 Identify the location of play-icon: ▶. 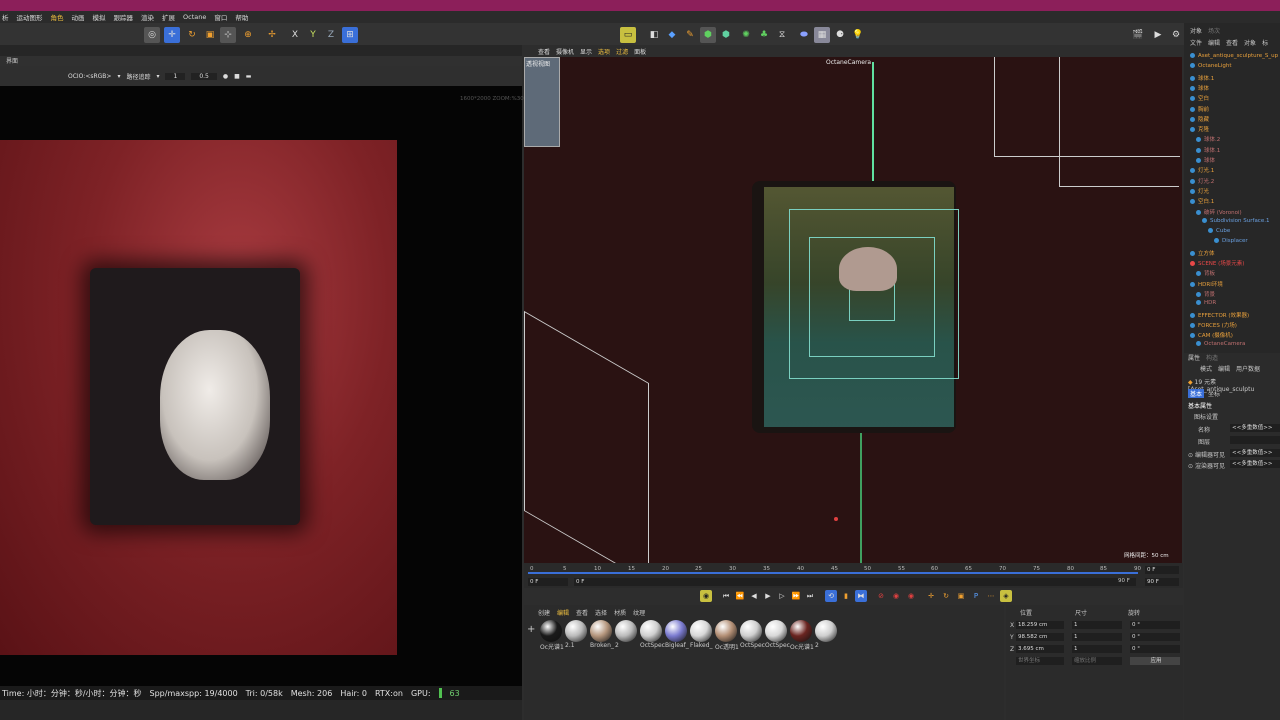
(768, 596).